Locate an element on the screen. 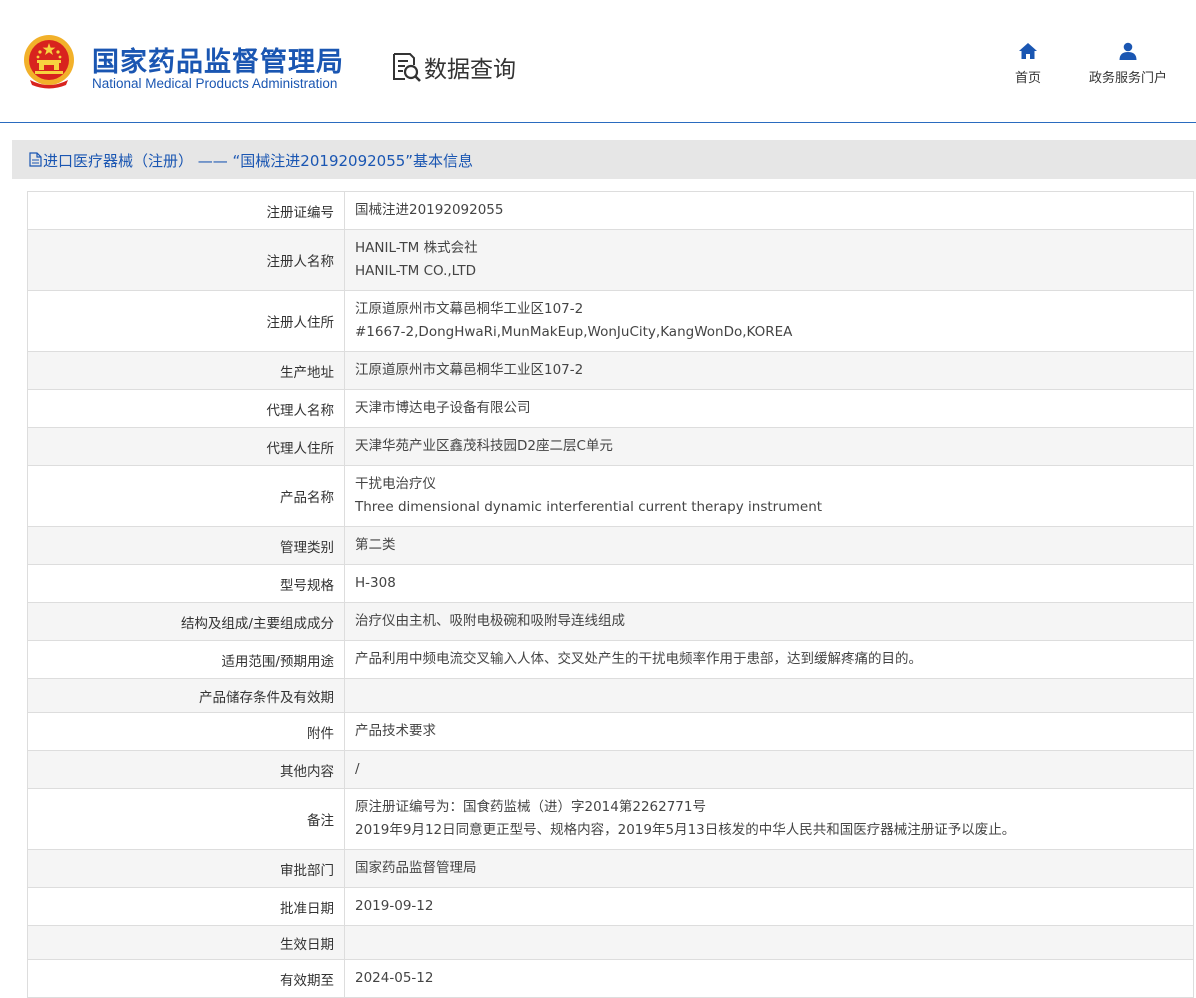 Image resolution: width=1196 pixels, height=998 pixels. row-value: 2019-09-12 is located at coordinates (769, 906).